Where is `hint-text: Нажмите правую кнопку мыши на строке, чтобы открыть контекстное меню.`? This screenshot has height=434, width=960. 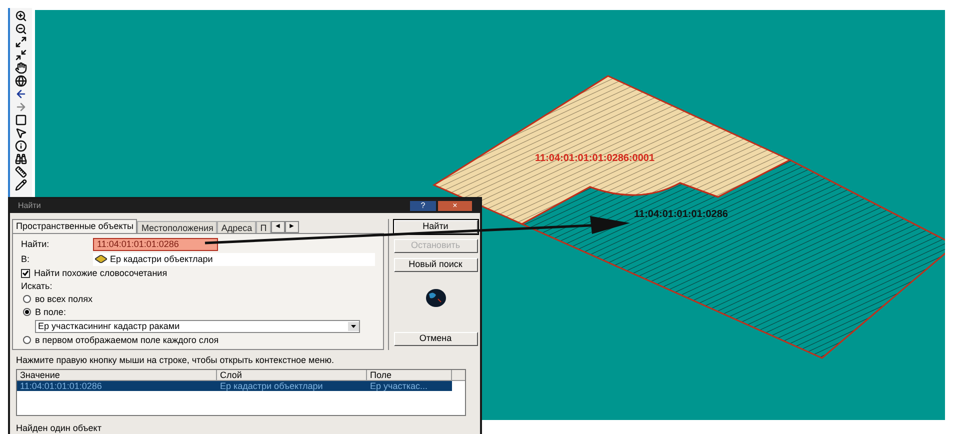 hint-text: Нажмите правую кнопку мыши на строке, чтобы открыть контекстное меню. is located at coordinates (175, 360).